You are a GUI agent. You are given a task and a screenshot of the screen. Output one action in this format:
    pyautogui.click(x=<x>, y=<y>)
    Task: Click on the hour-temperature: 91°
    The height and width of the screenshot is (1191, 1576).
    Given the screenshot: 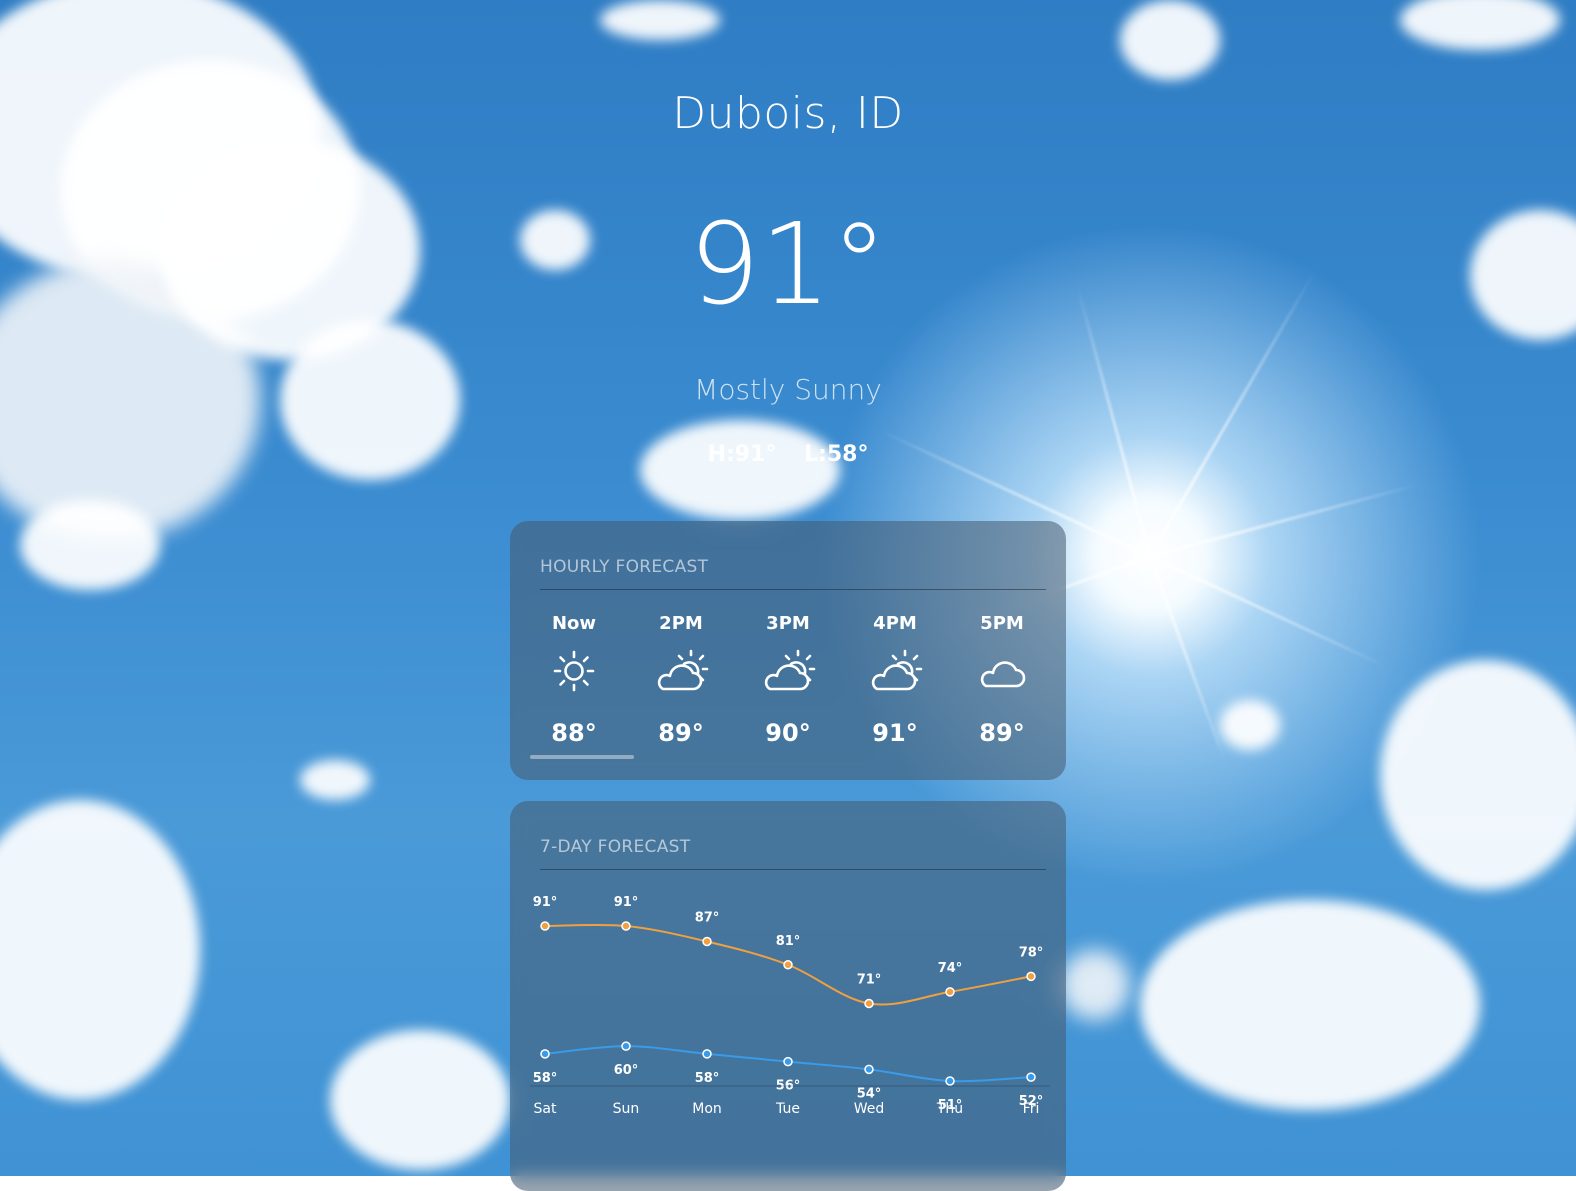 What is the action you would take?
    pyautogui.click(x=895, y=733)
    